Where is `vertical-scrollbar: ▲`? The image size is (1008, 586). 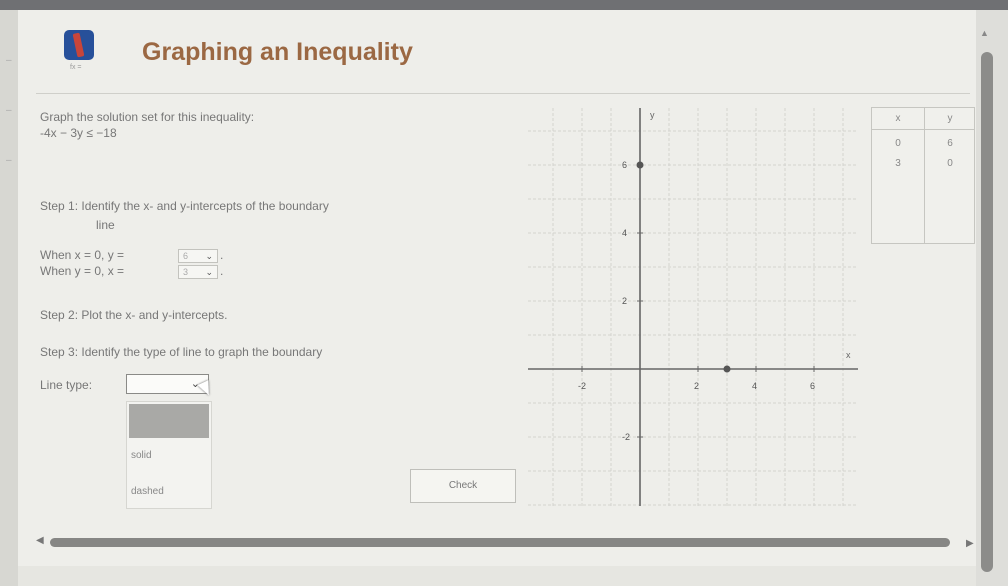
vertical-scrollbar: ▲ is located at coordinates (992, 298).